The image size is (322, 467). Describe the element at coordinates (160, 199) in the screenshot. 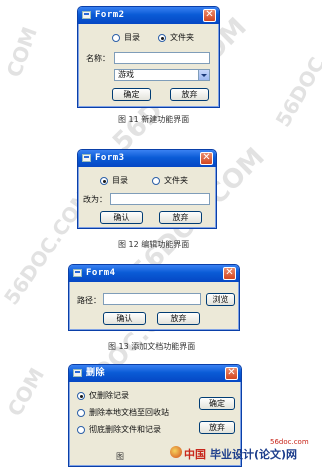

I see `rename-input` at that location.